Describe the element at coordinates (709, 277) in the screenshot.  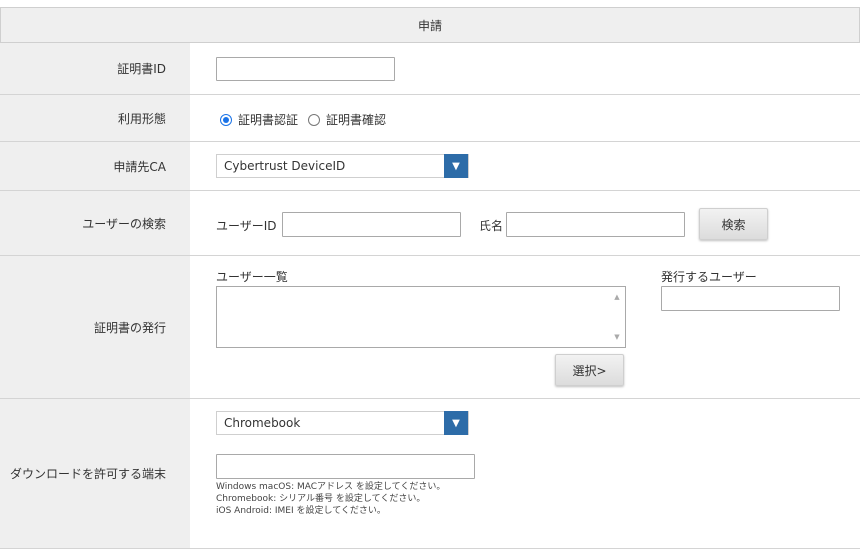
I see `issuing-user-label: 発行するユーザー` at that location.